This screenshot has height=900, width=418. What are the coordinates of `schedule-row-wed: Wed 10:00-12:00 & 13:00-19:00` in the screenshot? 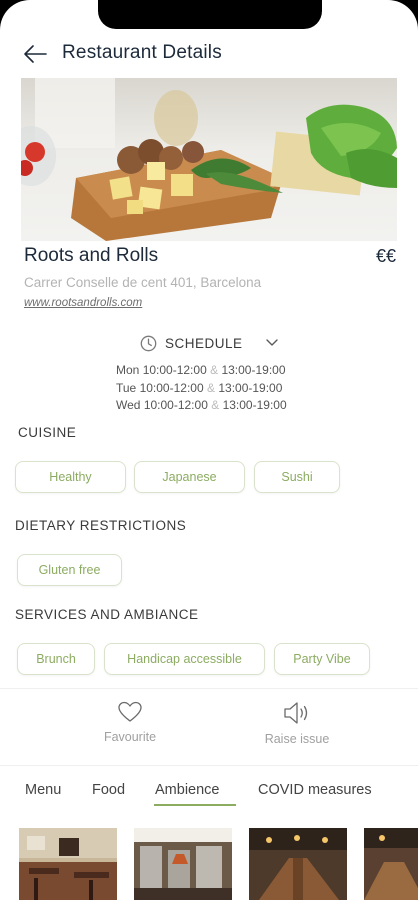 It's located at (201, 405).